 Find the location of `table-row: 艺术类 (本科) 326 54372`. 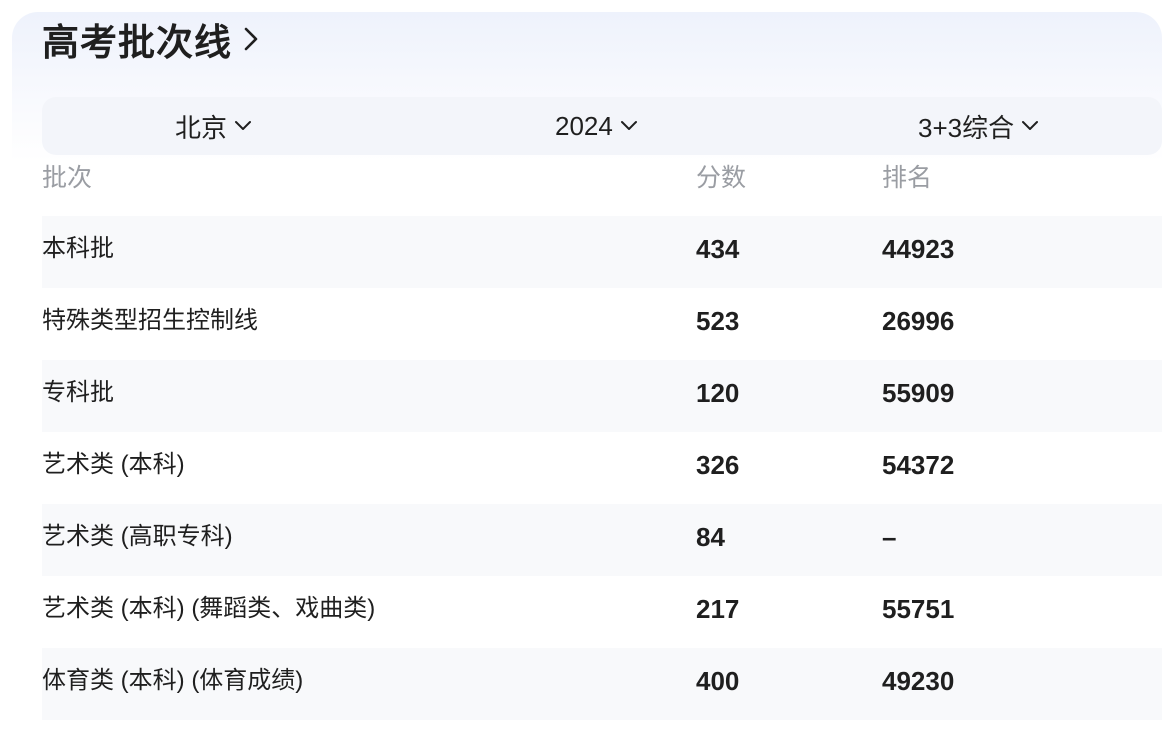

table-row: 艺术类 (本科) 326 54372 is located at coordinates (602, 468).